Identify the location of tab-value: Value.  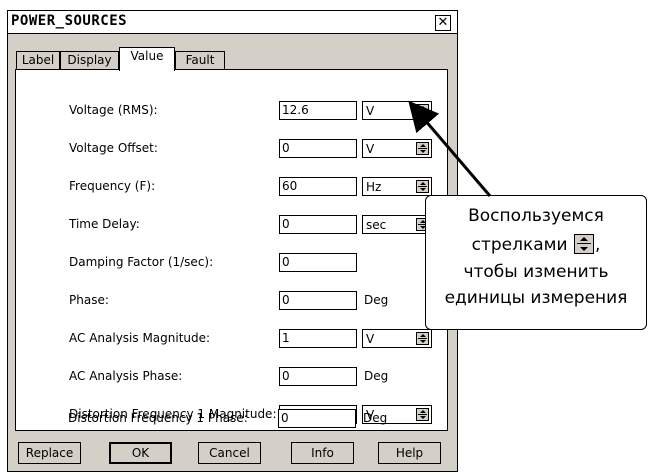
(147, 59).